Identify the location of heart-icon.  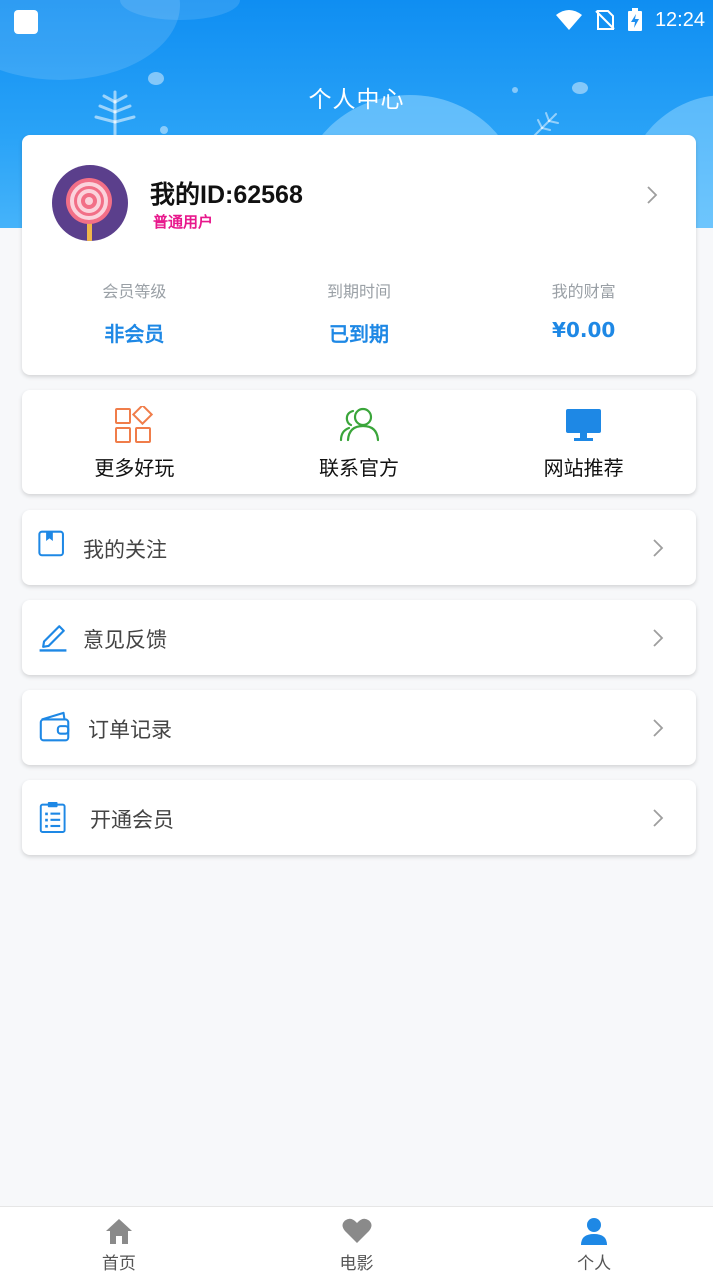
(356, 1230).